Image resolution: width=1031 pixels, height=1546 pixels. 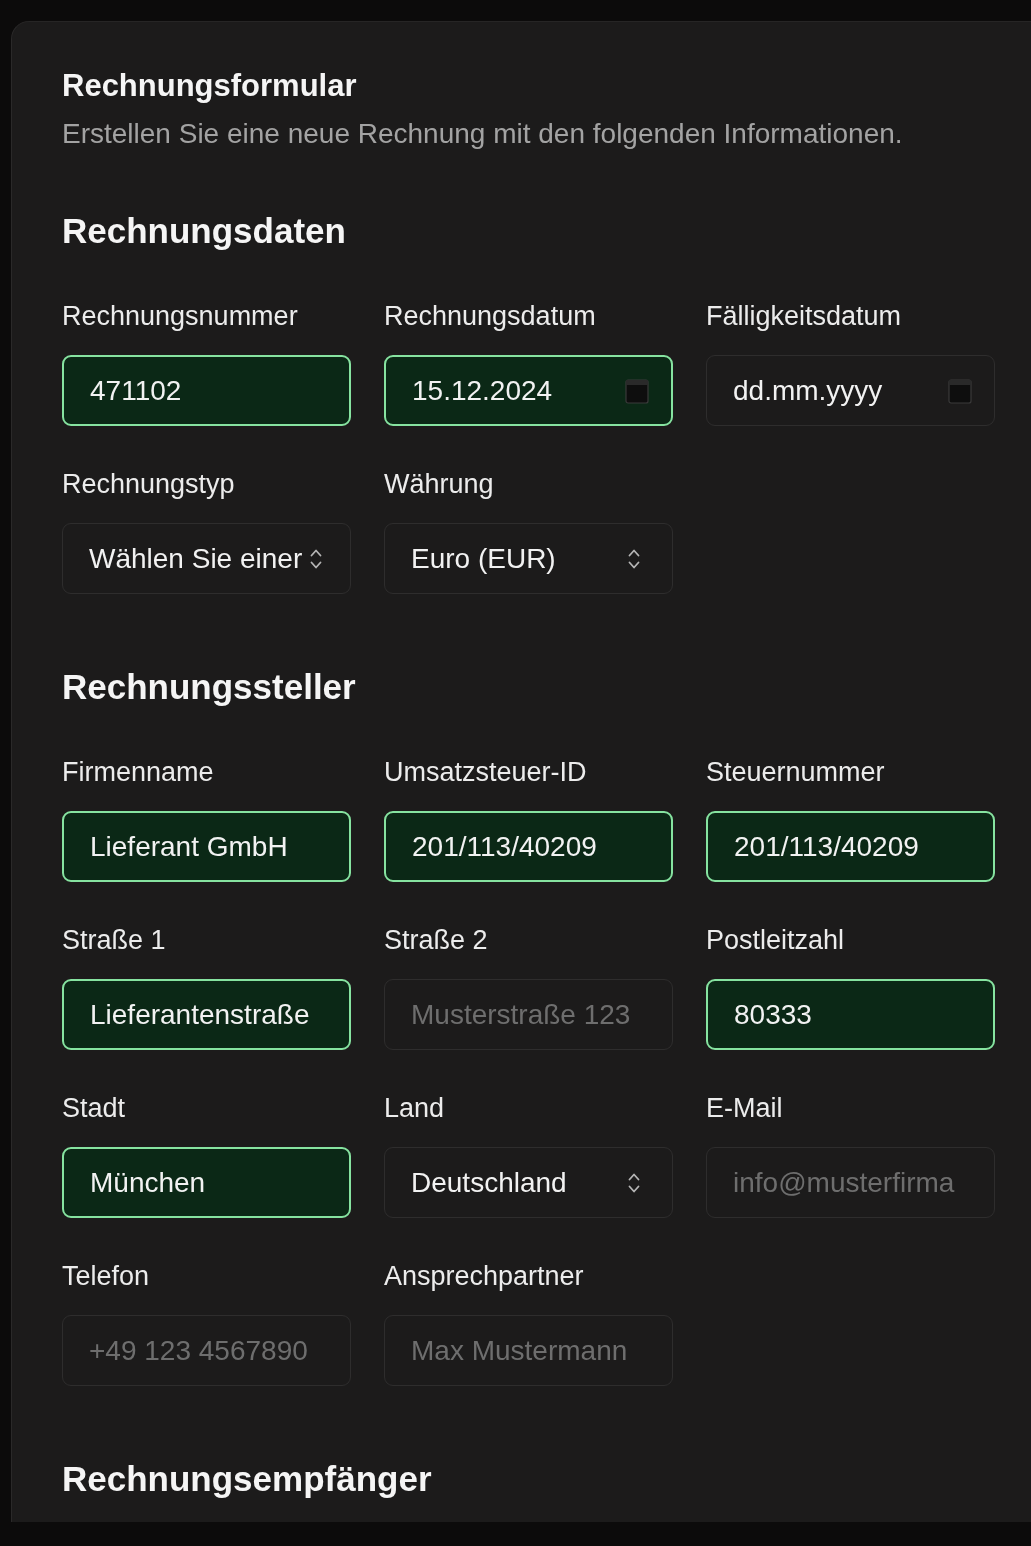 I want to click on form-title: Rechnungsformular, so click(x=209, y=86).